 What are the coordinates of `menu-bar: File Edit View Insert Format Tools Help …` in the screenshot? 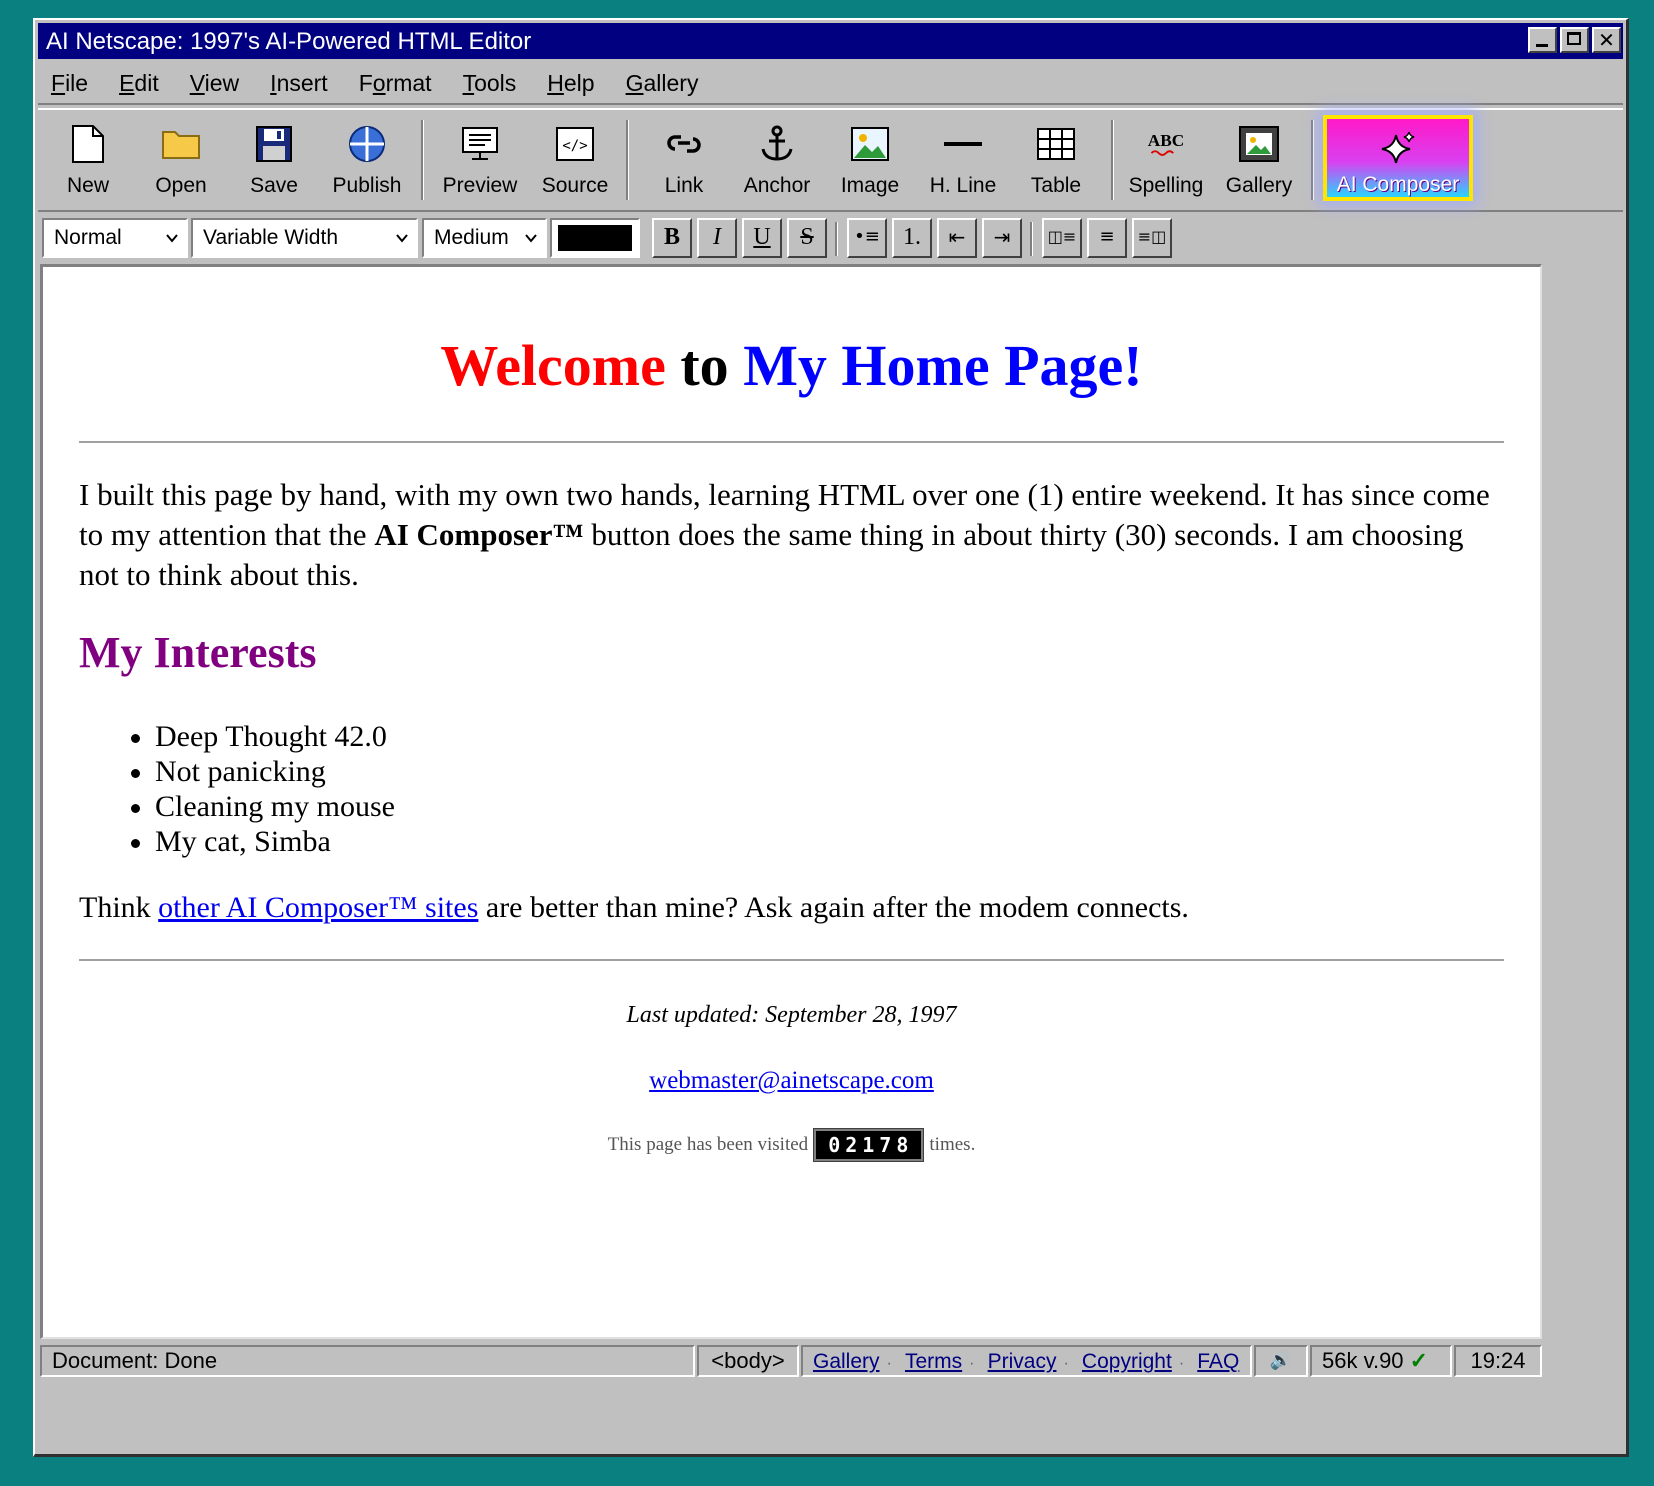 It's located at (830, 84).